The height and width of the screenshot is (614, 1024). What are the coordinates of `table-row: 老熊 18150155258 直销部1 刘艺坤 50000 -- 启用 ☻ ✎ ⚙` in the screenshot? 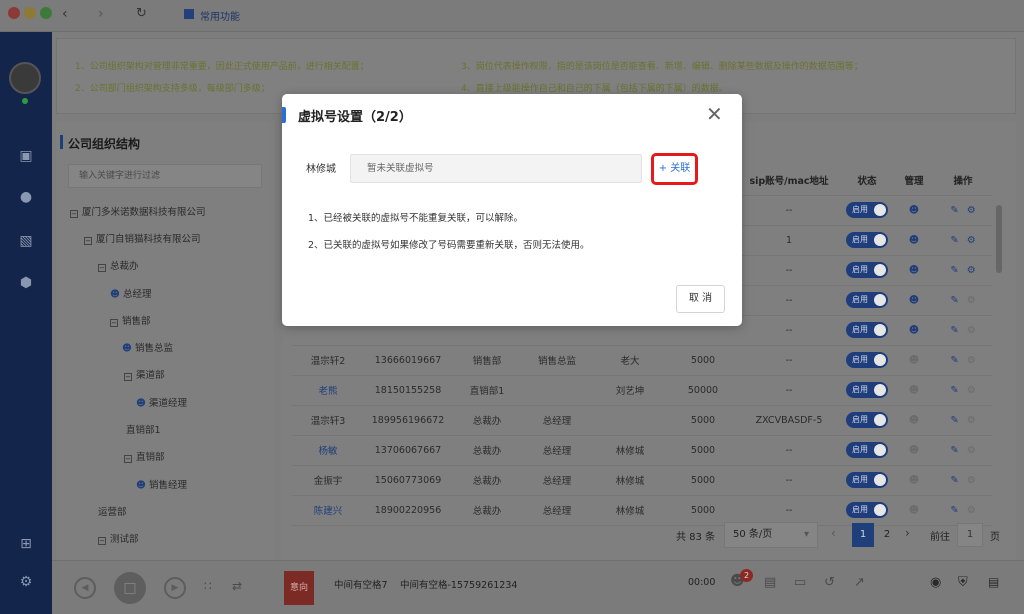 It's located at (642, 390).